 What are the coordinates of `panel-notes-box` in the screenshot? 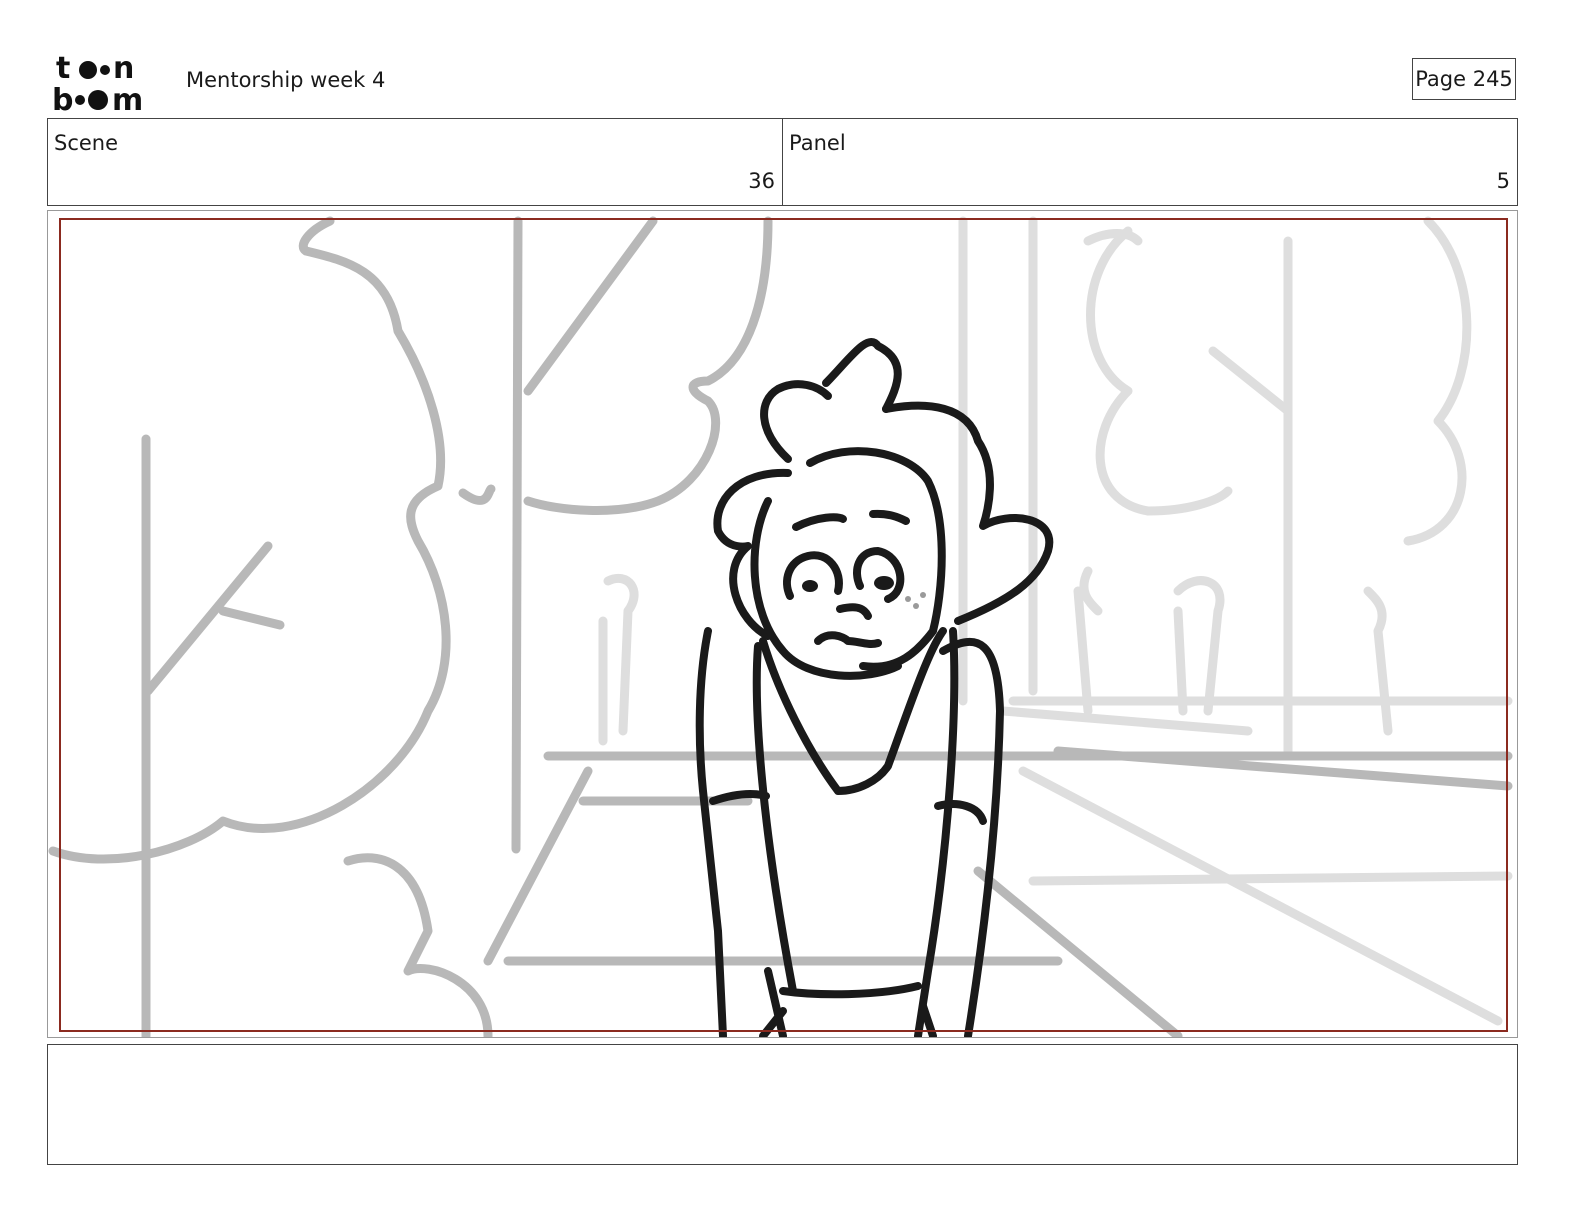 It's located at (782, 1104).